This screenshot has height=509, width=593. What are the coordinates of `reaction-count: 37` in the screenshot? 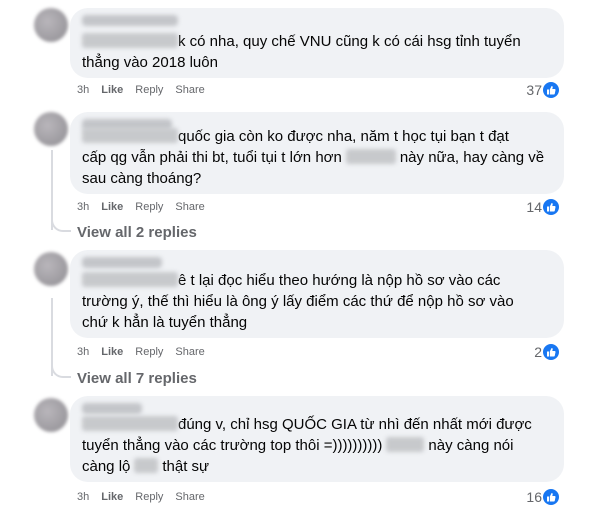 It's located at (542, 90).